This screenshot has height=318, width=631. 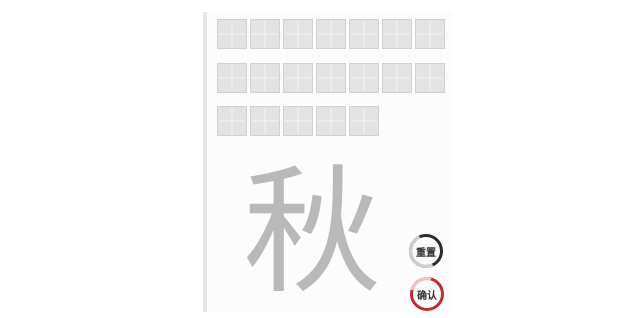 I want to click on reset-button-label: 重置, so click(x=426, y=253).